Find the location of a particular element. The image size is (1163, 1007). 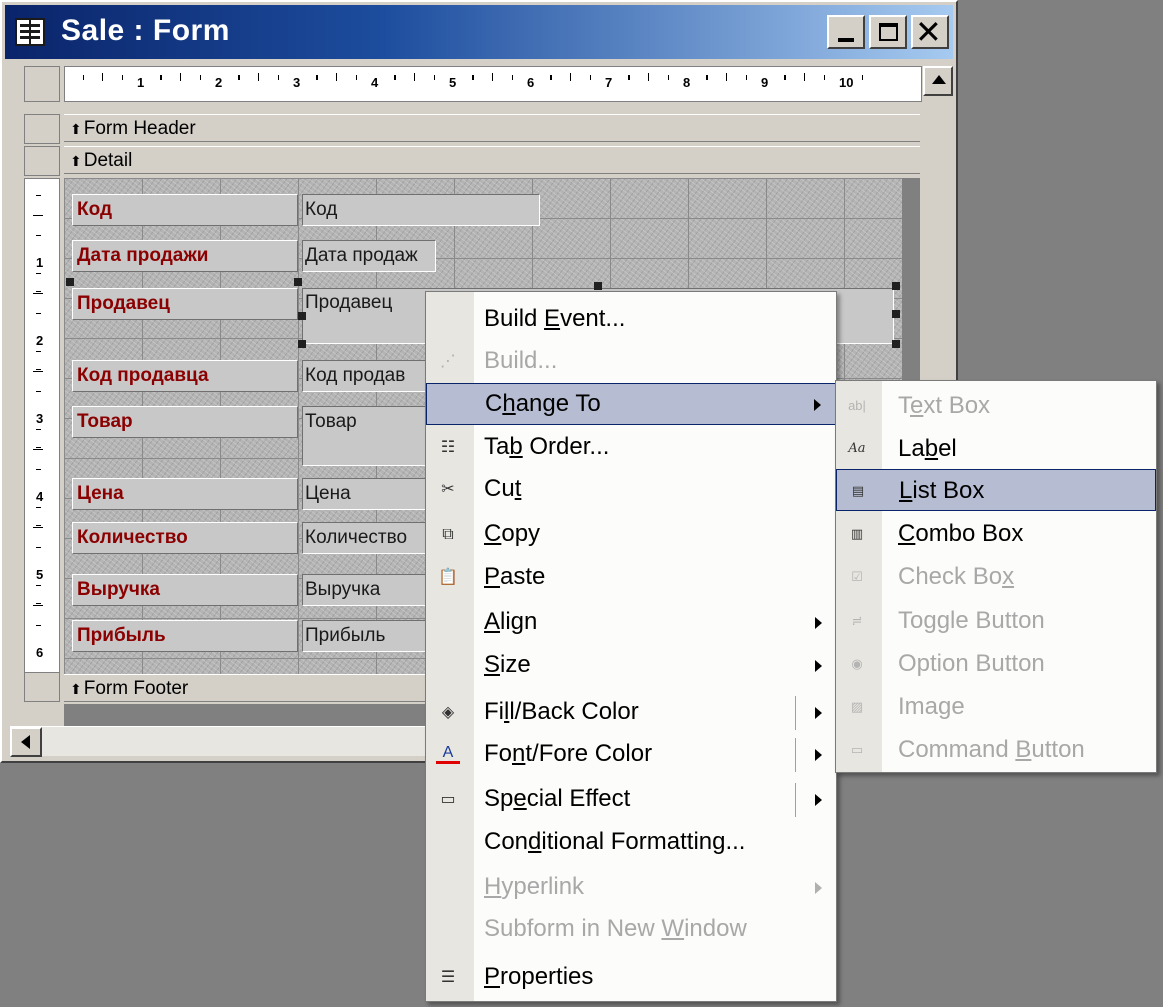

menu-item: Hyperlink is located at coordinates (631, 888).